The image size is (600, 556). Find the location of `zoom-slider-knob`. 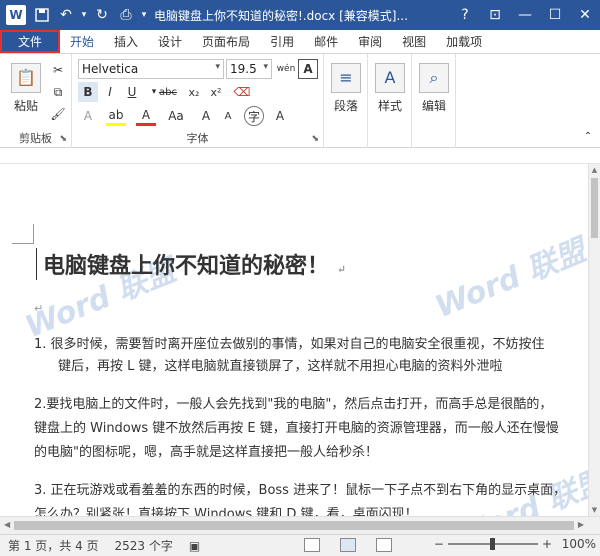

zoom-slider-knob is located at coordinates (492, 544).